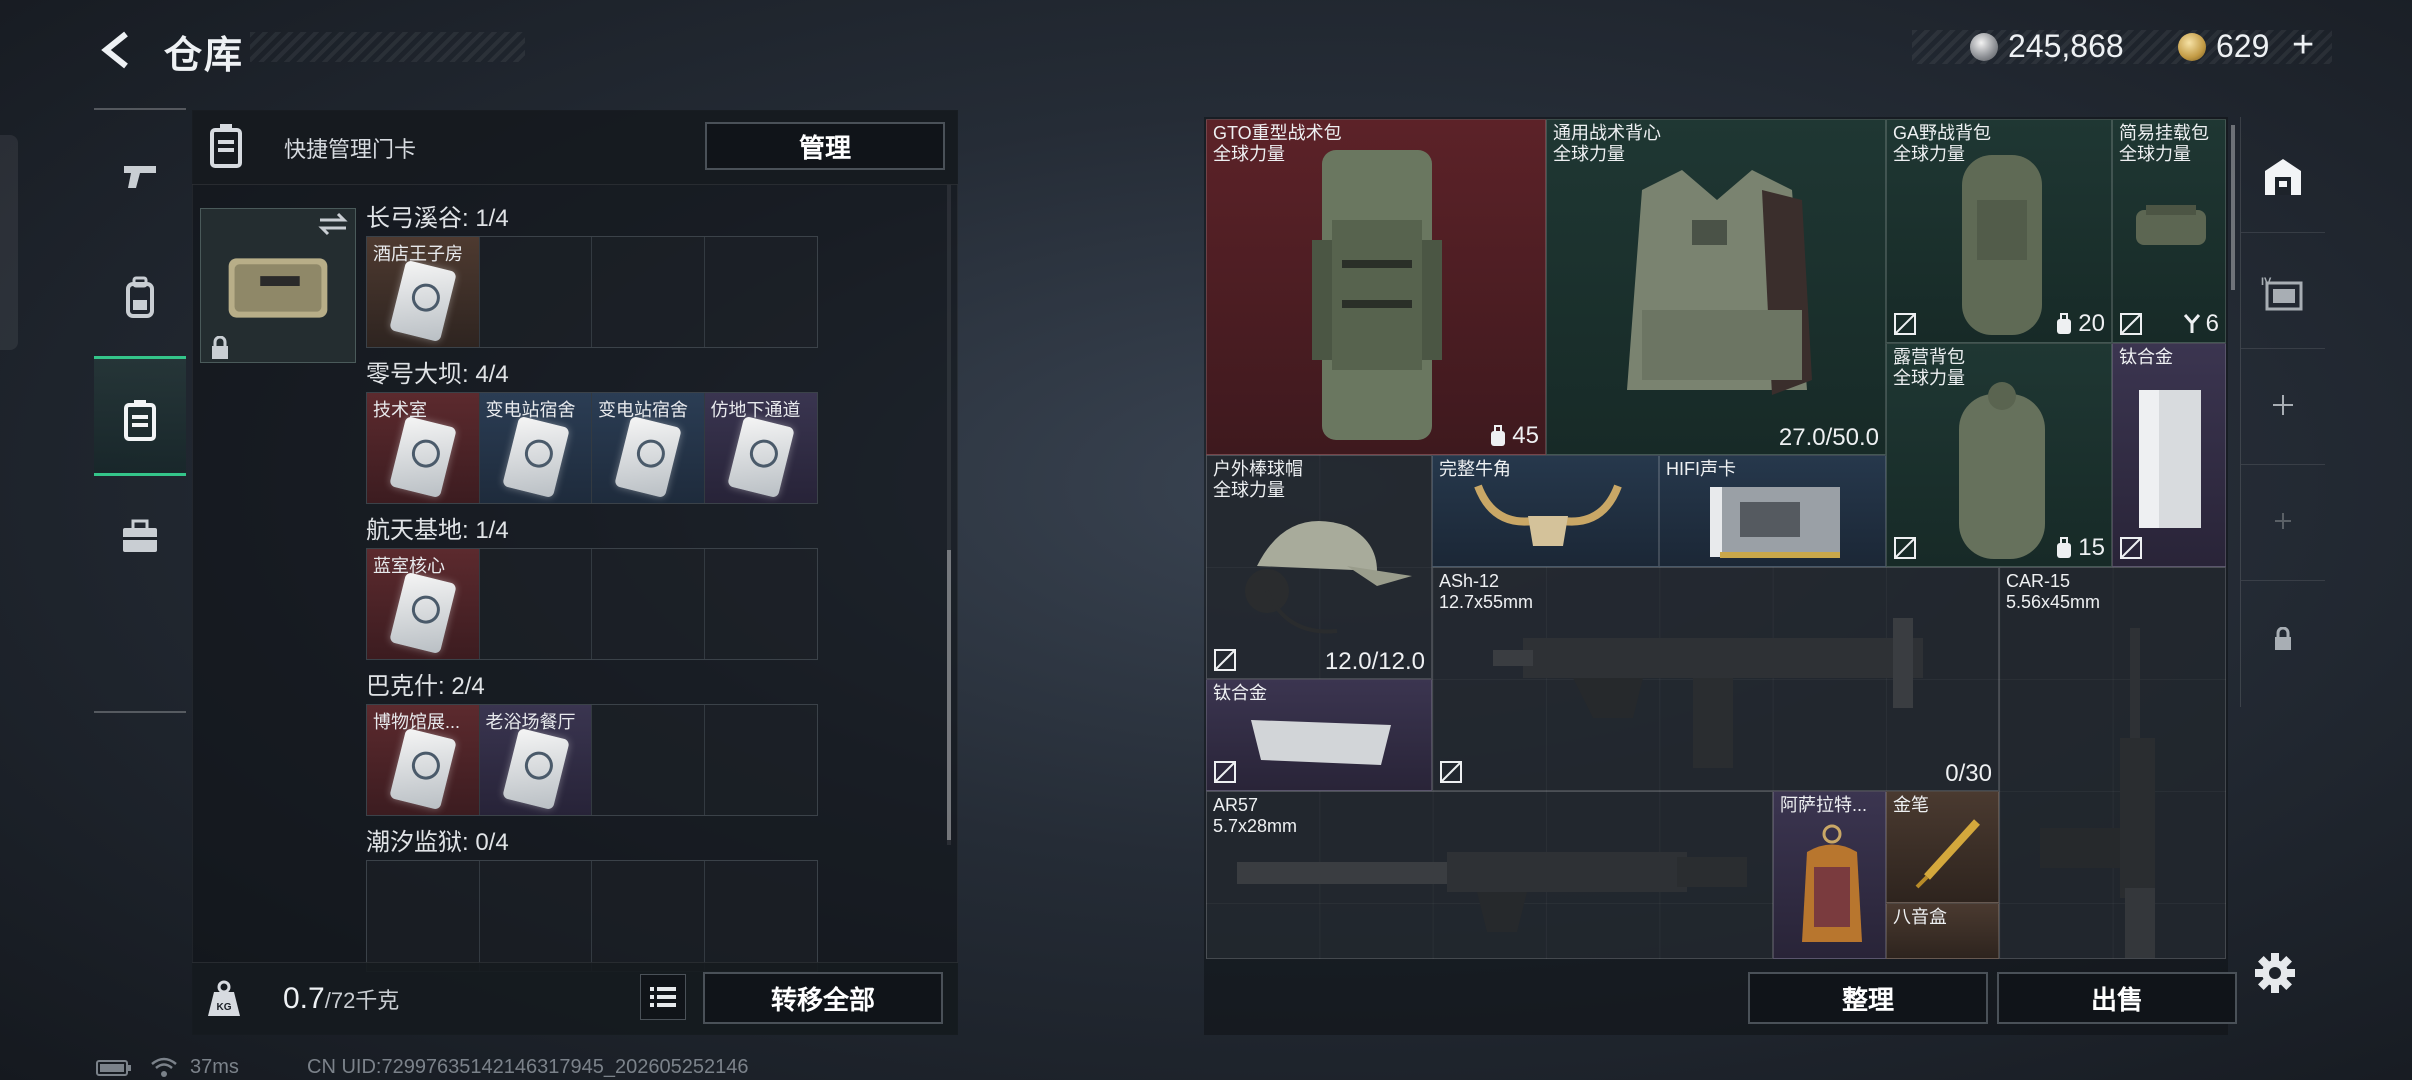 The height and width of the screenshot is (1080, 2412). Describe the element at coordinates (823, 998) in the screenshot. I see `transfer-all-button: 转移全部` at that location.